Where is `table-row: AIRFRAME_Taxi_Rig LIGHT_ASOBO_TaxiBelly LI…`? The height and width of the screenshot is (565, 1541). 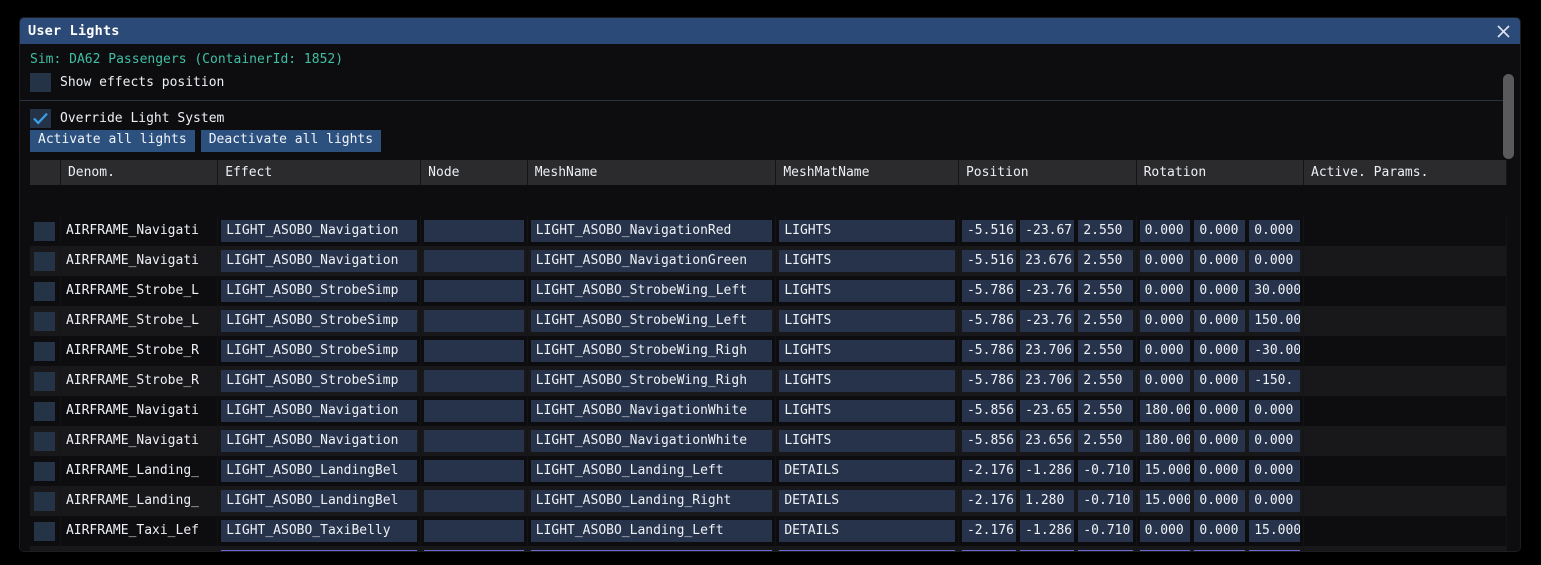 table-row: AIRFRAME_Taxi_Rig LIGHT_ASOBO_TaxiBelly LI… is located at coordinates (768, 548).